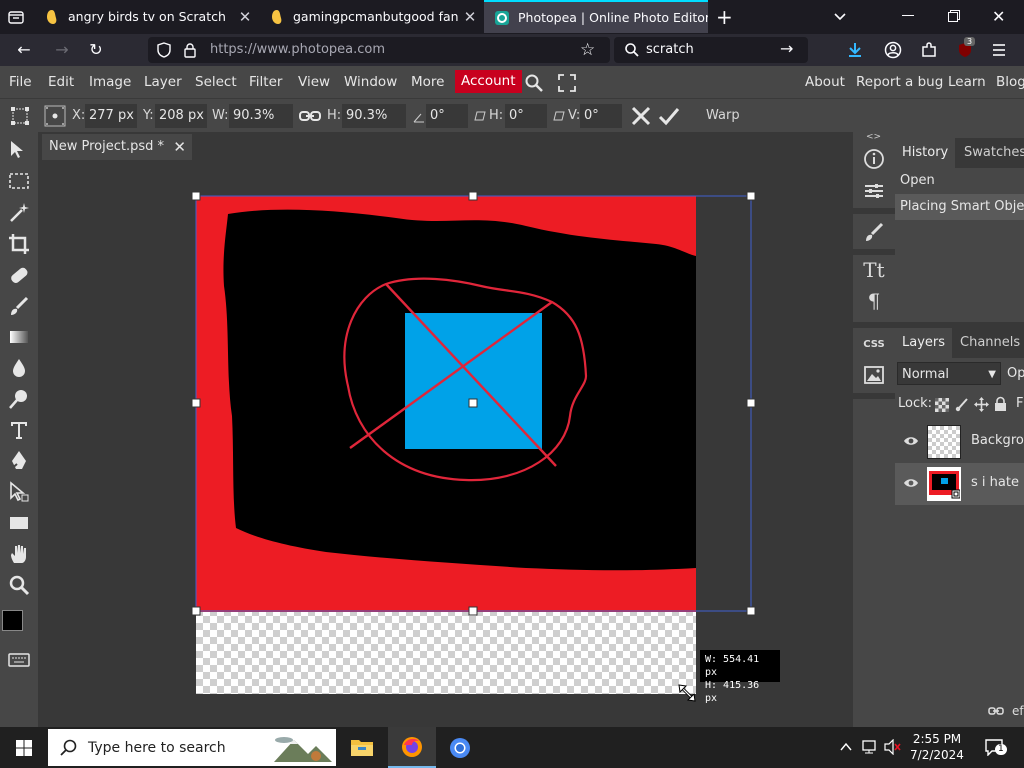 Image resolution: width=1024 pixels, height=768 pixels. I want to click on link-layers-icon, so click(996, 711).